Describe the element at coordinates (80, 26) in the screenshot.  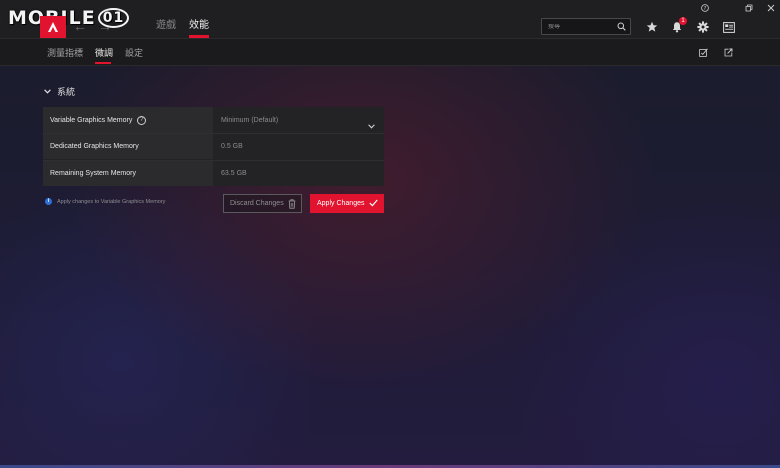
I see `back-arrow-icon: ←` at that location.